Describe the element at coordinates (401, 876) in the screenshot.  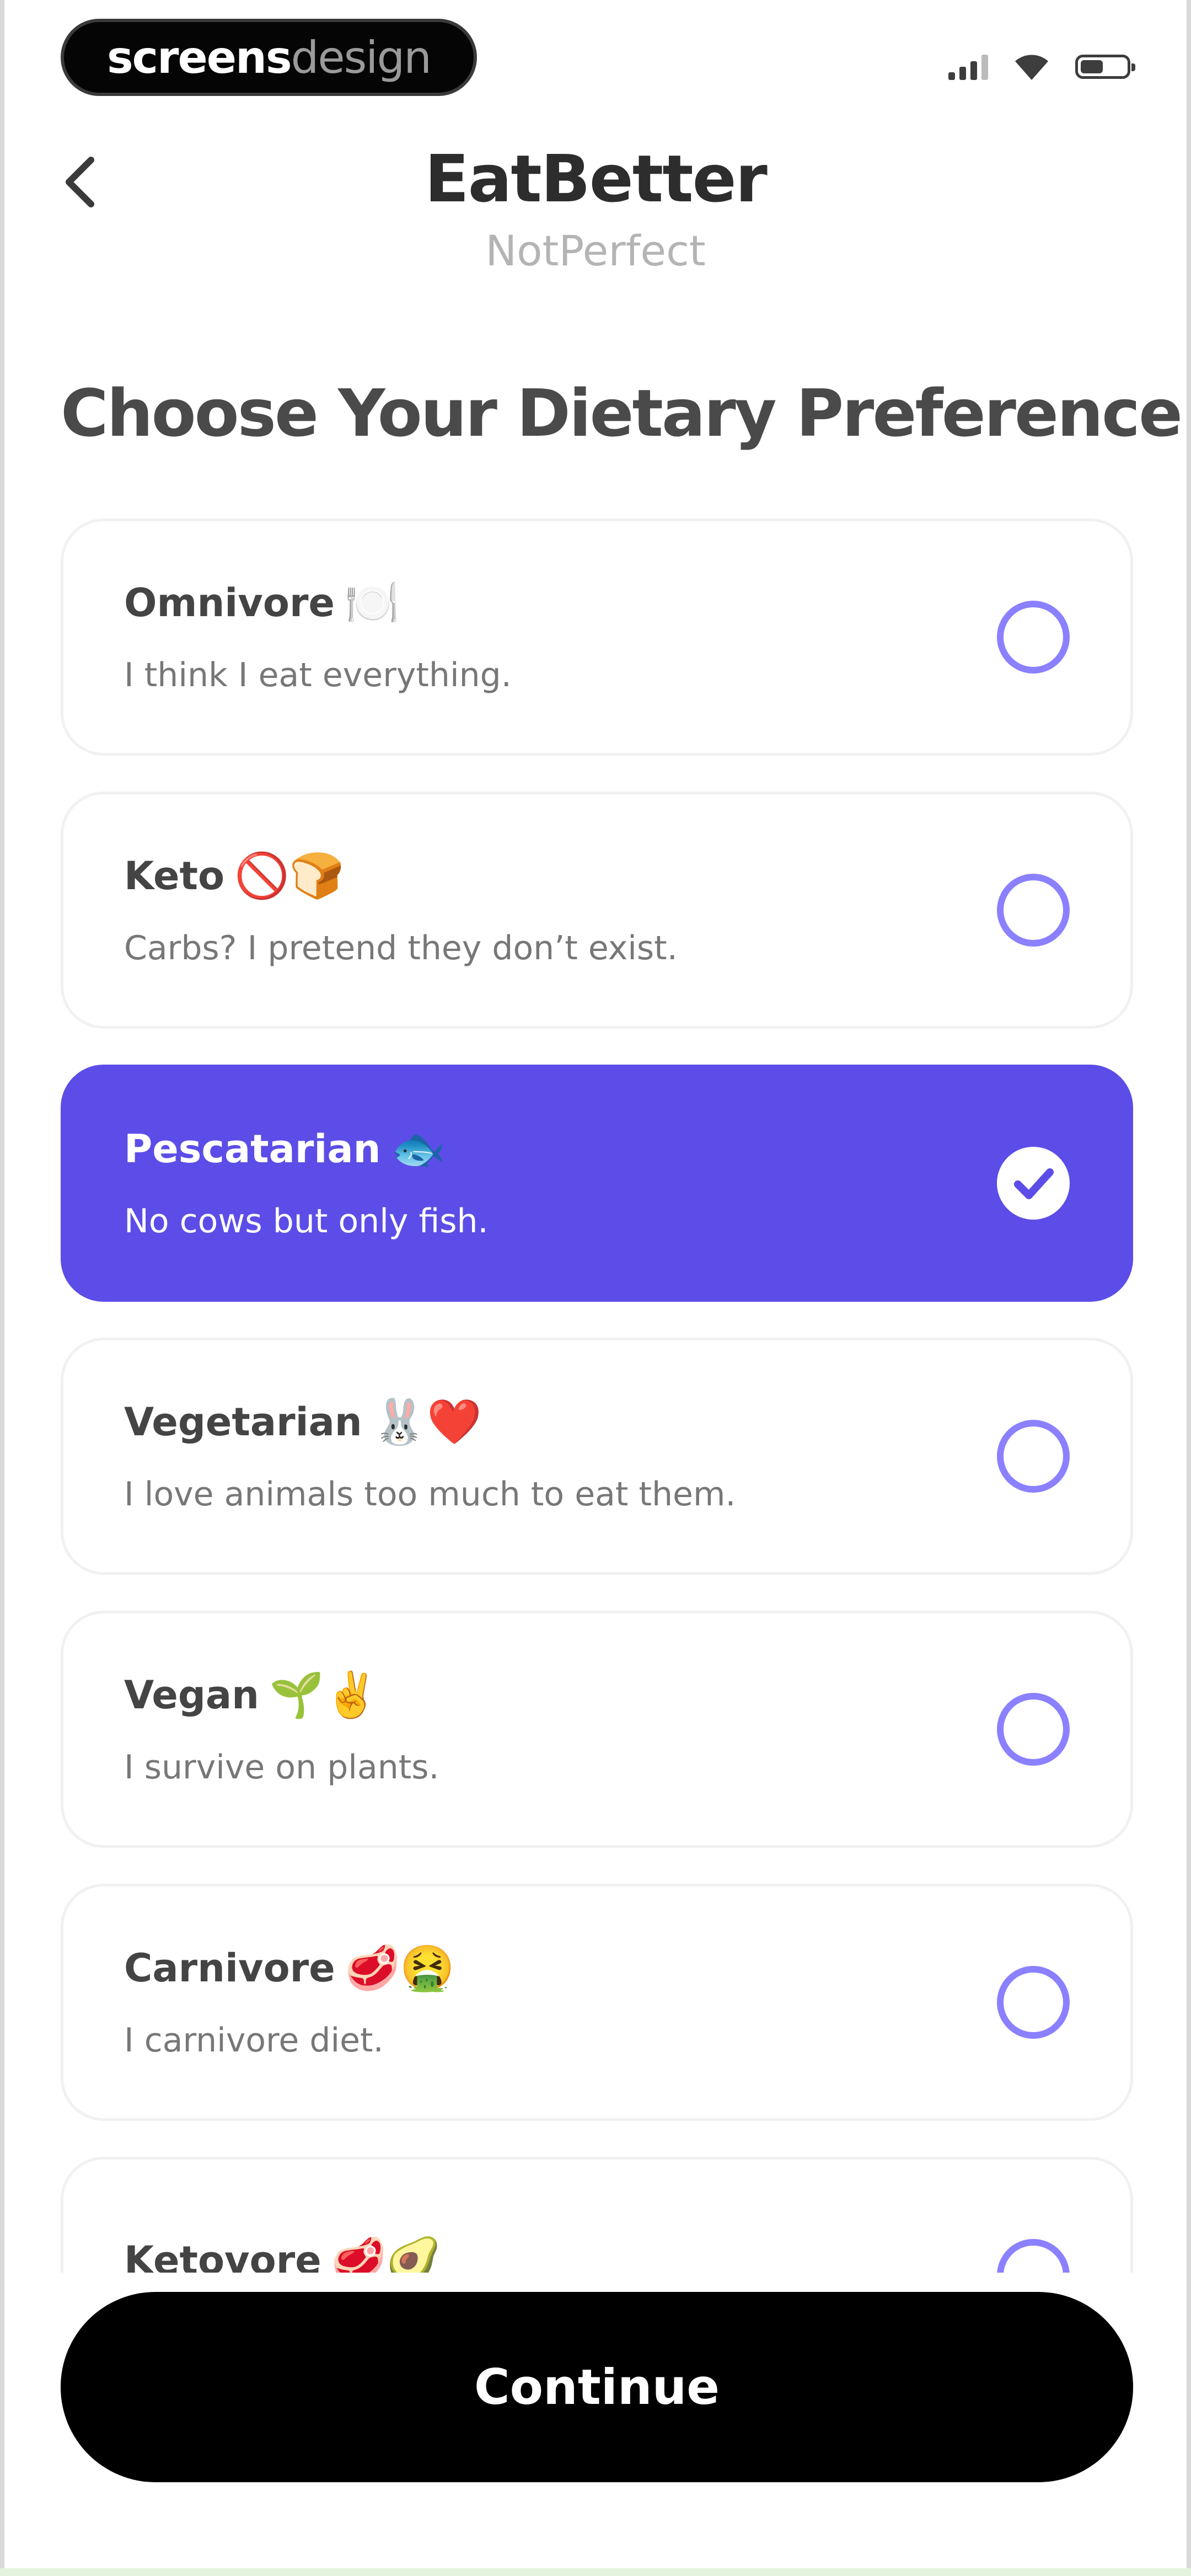
I see `option-title: Keto 🚫🍞` at that location.